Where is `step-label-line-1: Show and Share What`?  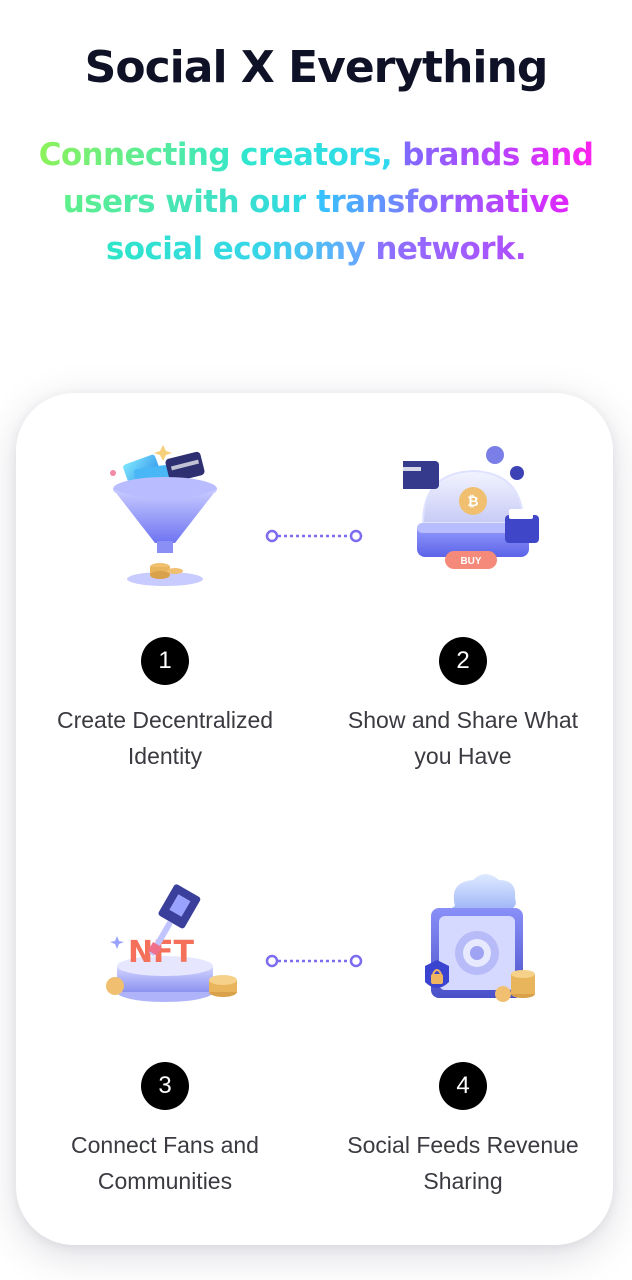
step-label-line-1: Show and Share What is located at coordinates (463, 720).